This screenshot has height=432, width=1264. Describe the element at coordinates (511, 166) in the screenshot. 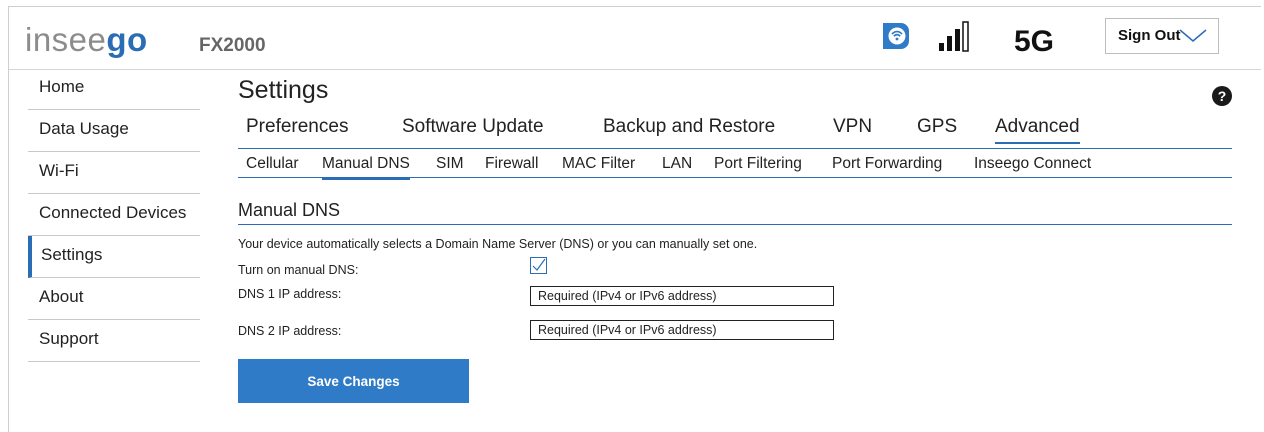

I see `subtab-firewall: Firewall` at that location.